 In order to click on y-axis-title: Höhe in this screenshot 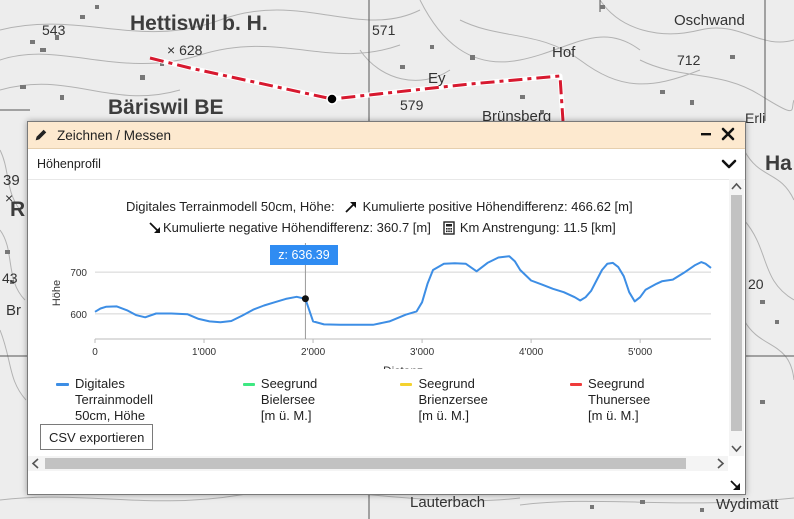, I will do `click(57, 293)`.